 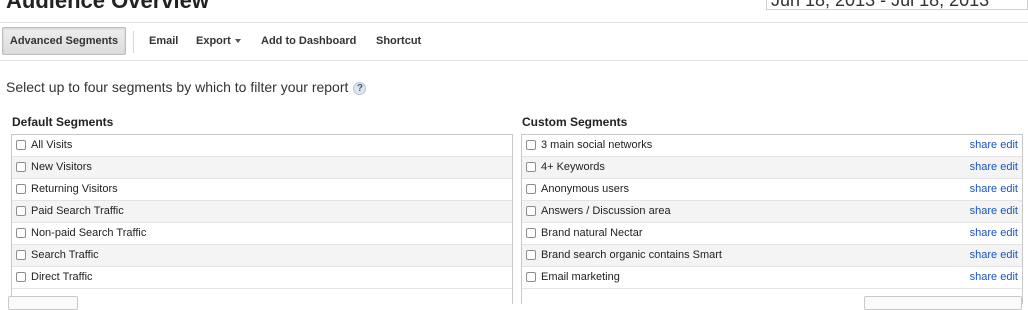 What do you see at coordinates (62, 277) in the screenshot?
I see `segment-label: Direct Traffic` at bounding box center [62, 277].